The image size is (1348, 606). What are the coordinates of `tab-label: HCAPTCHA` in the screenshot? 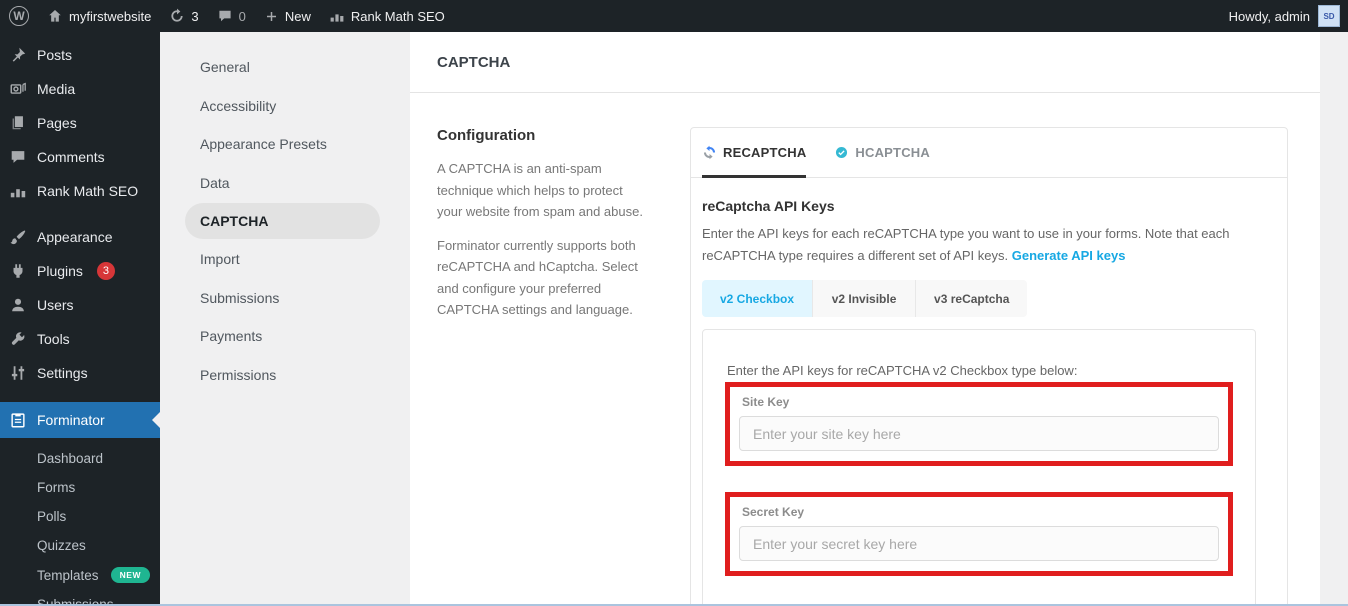 It's located at (892, 152).